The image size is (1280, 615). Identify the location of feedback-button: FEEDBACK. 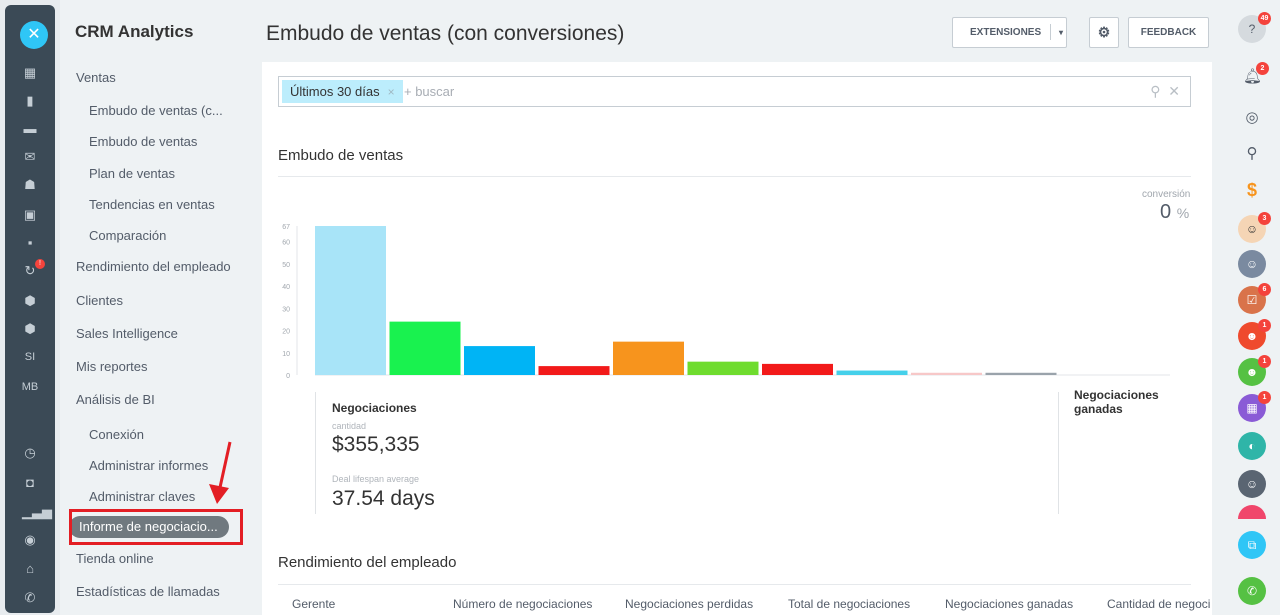
(1168, 32).